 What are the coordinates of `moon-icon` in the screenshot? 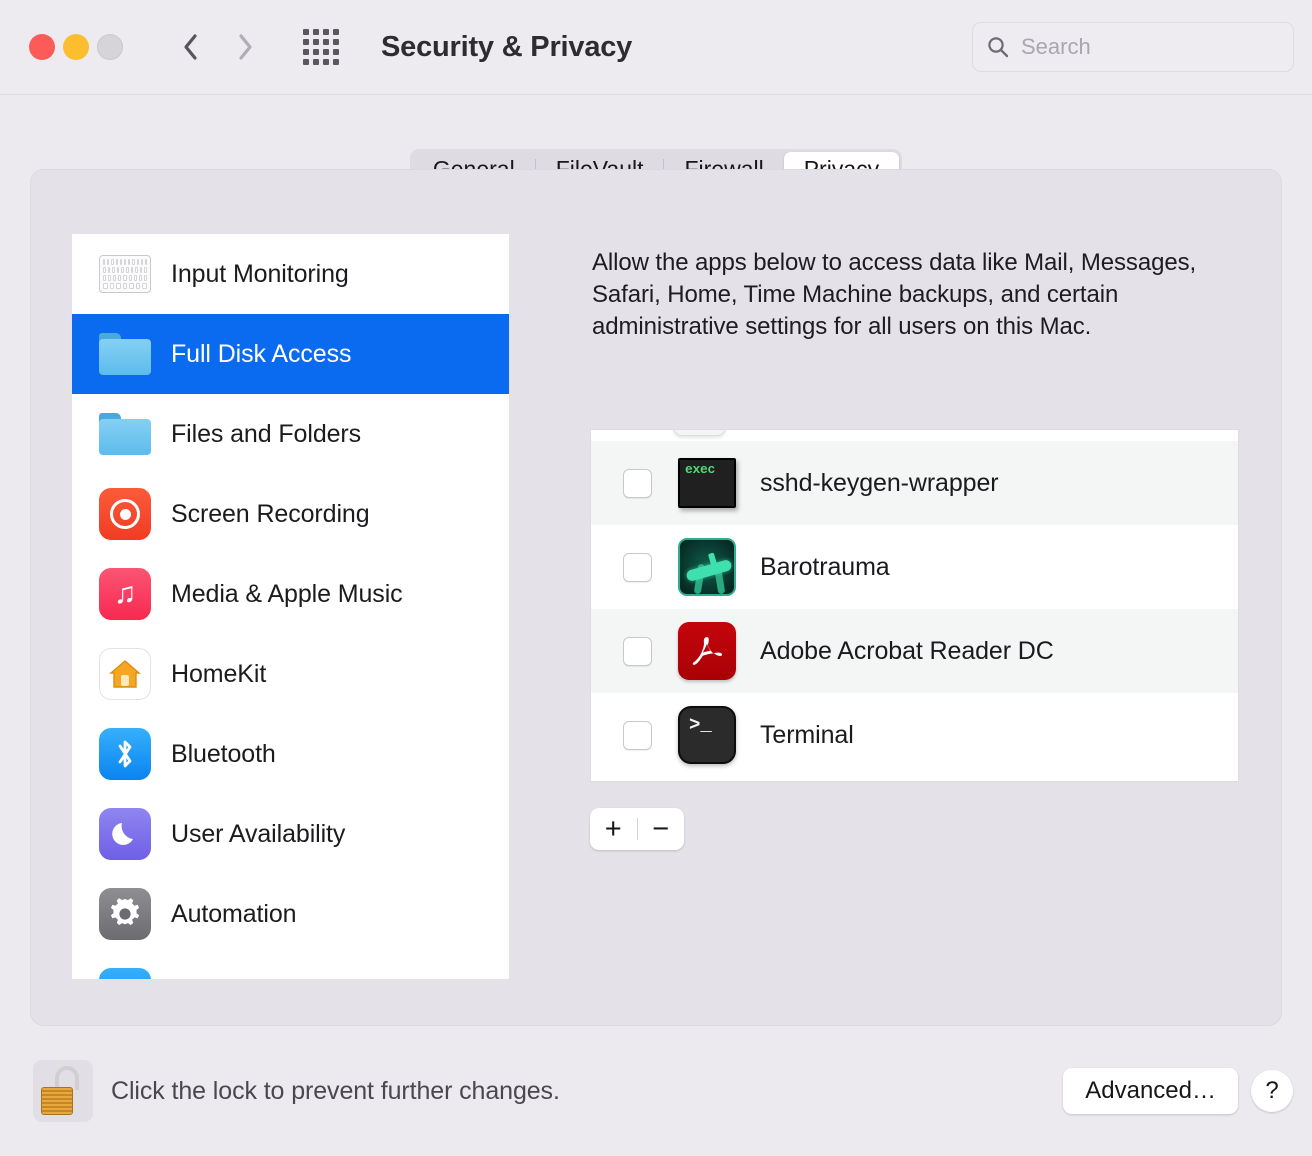 It's located at (125, 834).